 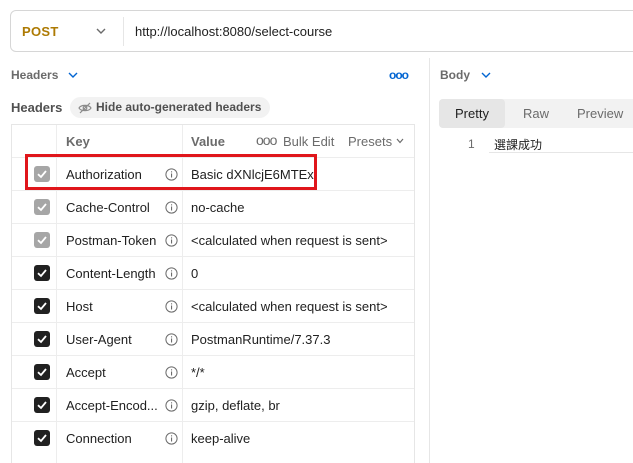 I want to click on table-row: Accept */*, so click(x=213, y=371).